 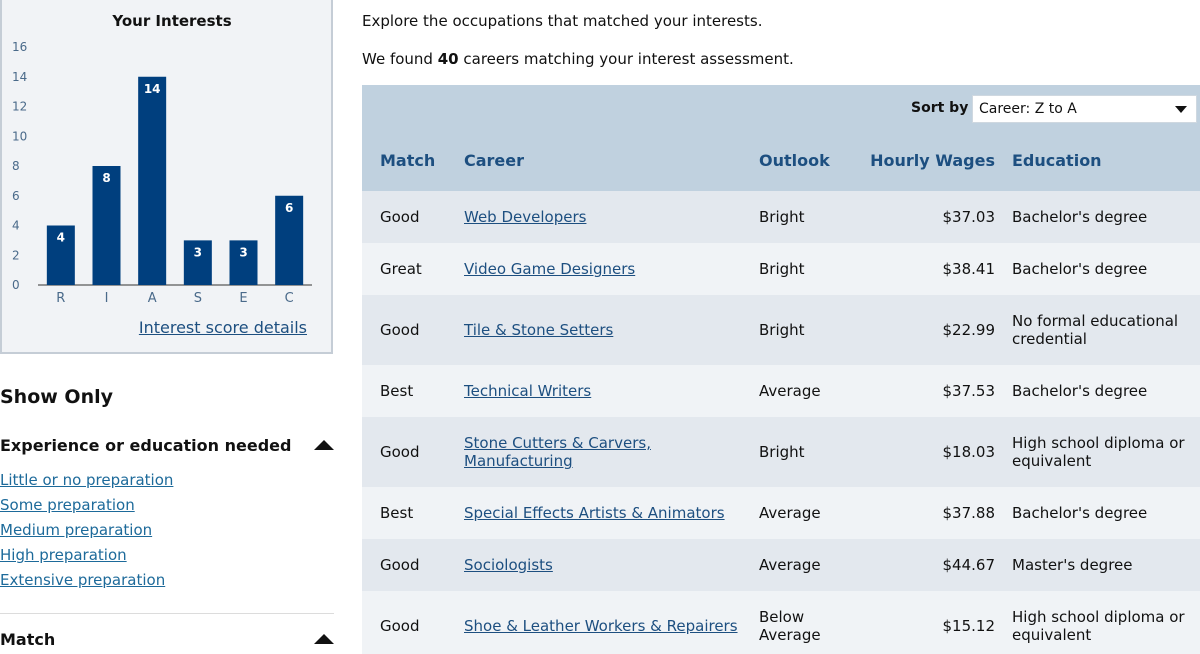 What do you see at coordinates (794, 160) in the screenshot?
I see `column-header-outlook: Outlook` at bounding box center [794, 160].